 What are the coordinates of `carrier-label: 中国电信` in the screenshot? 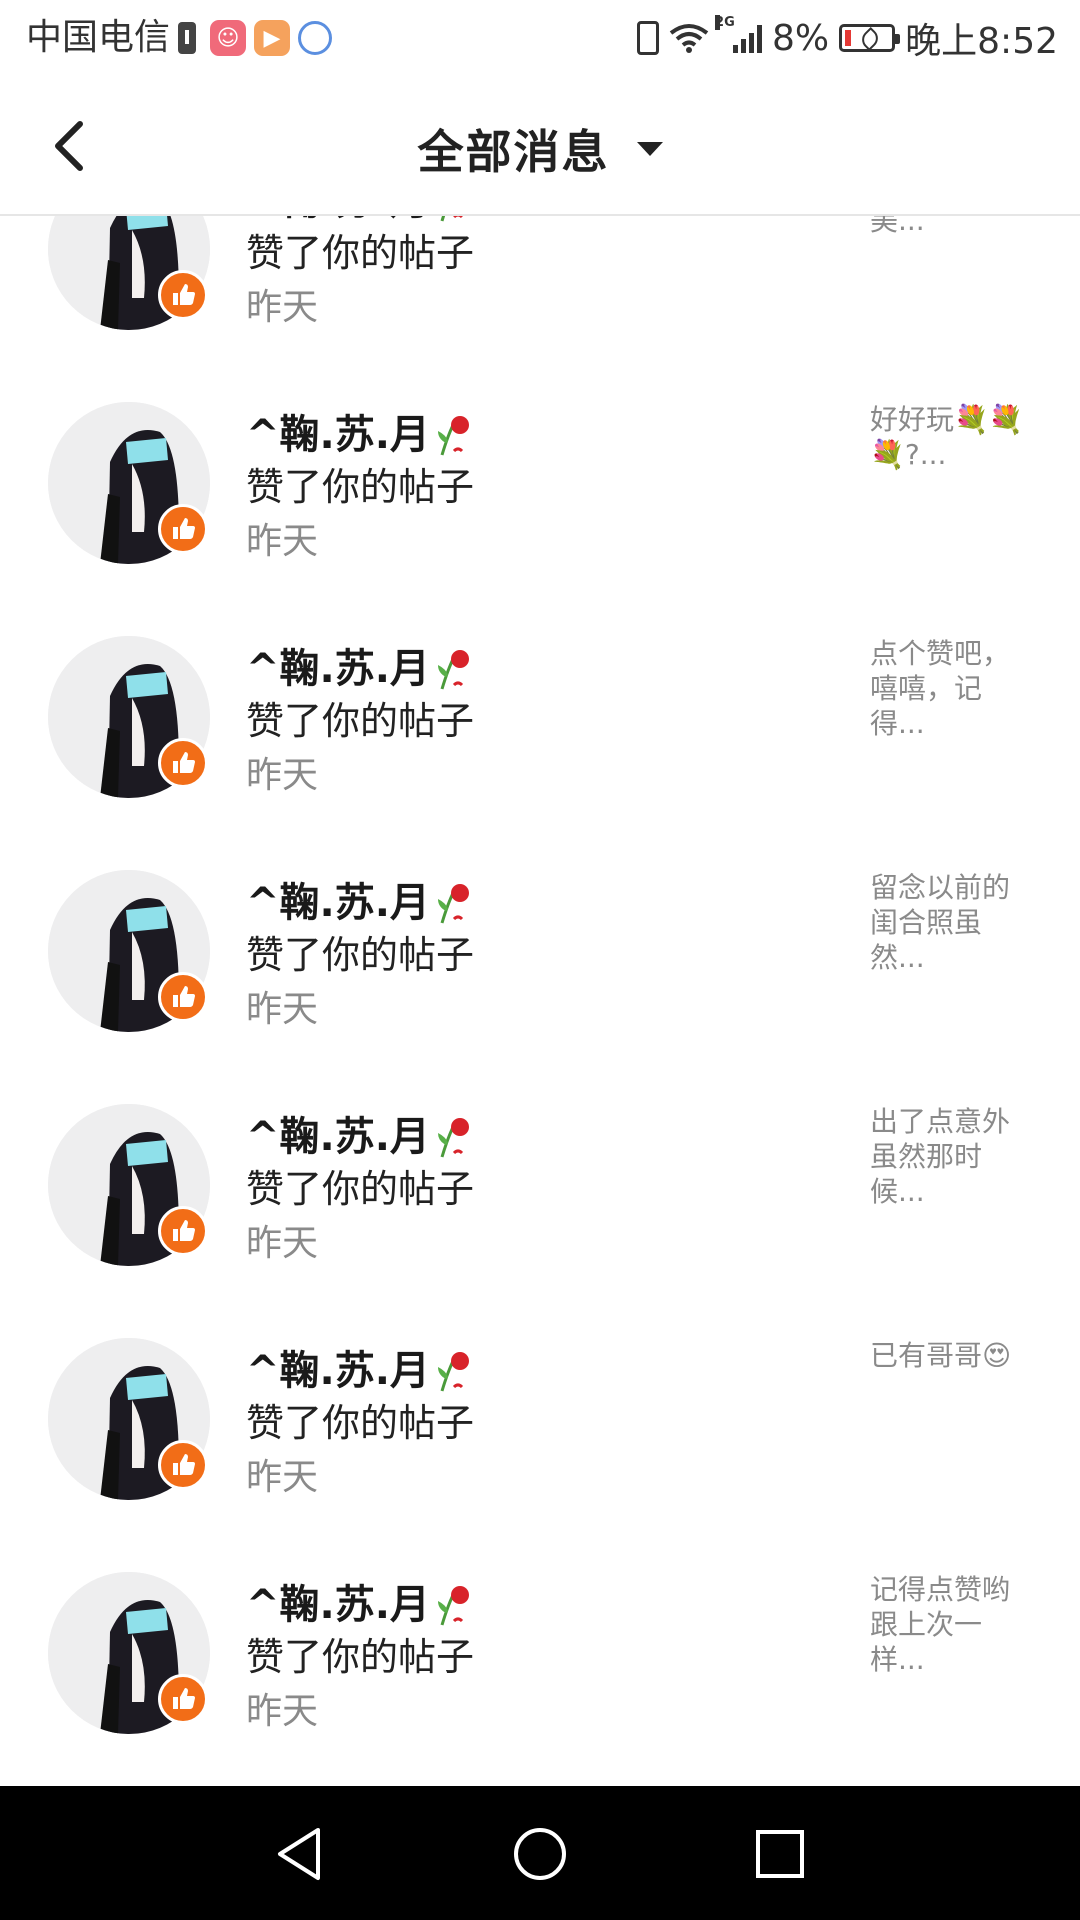 It's located at (98, 37).